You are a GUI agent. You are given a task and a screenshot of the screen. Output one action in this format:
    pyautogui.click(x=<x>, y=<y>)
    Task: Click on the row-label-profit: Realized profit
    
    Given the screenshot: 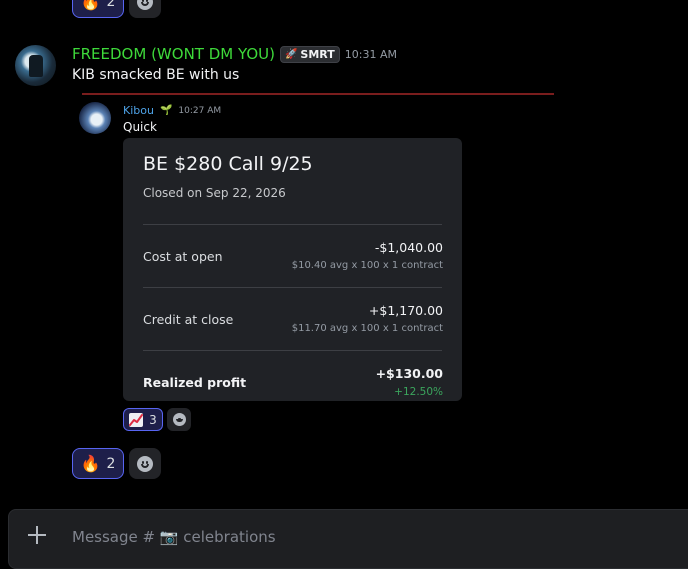 What is the action you would take?
    pyautogui.click(x=195, y=382)
    